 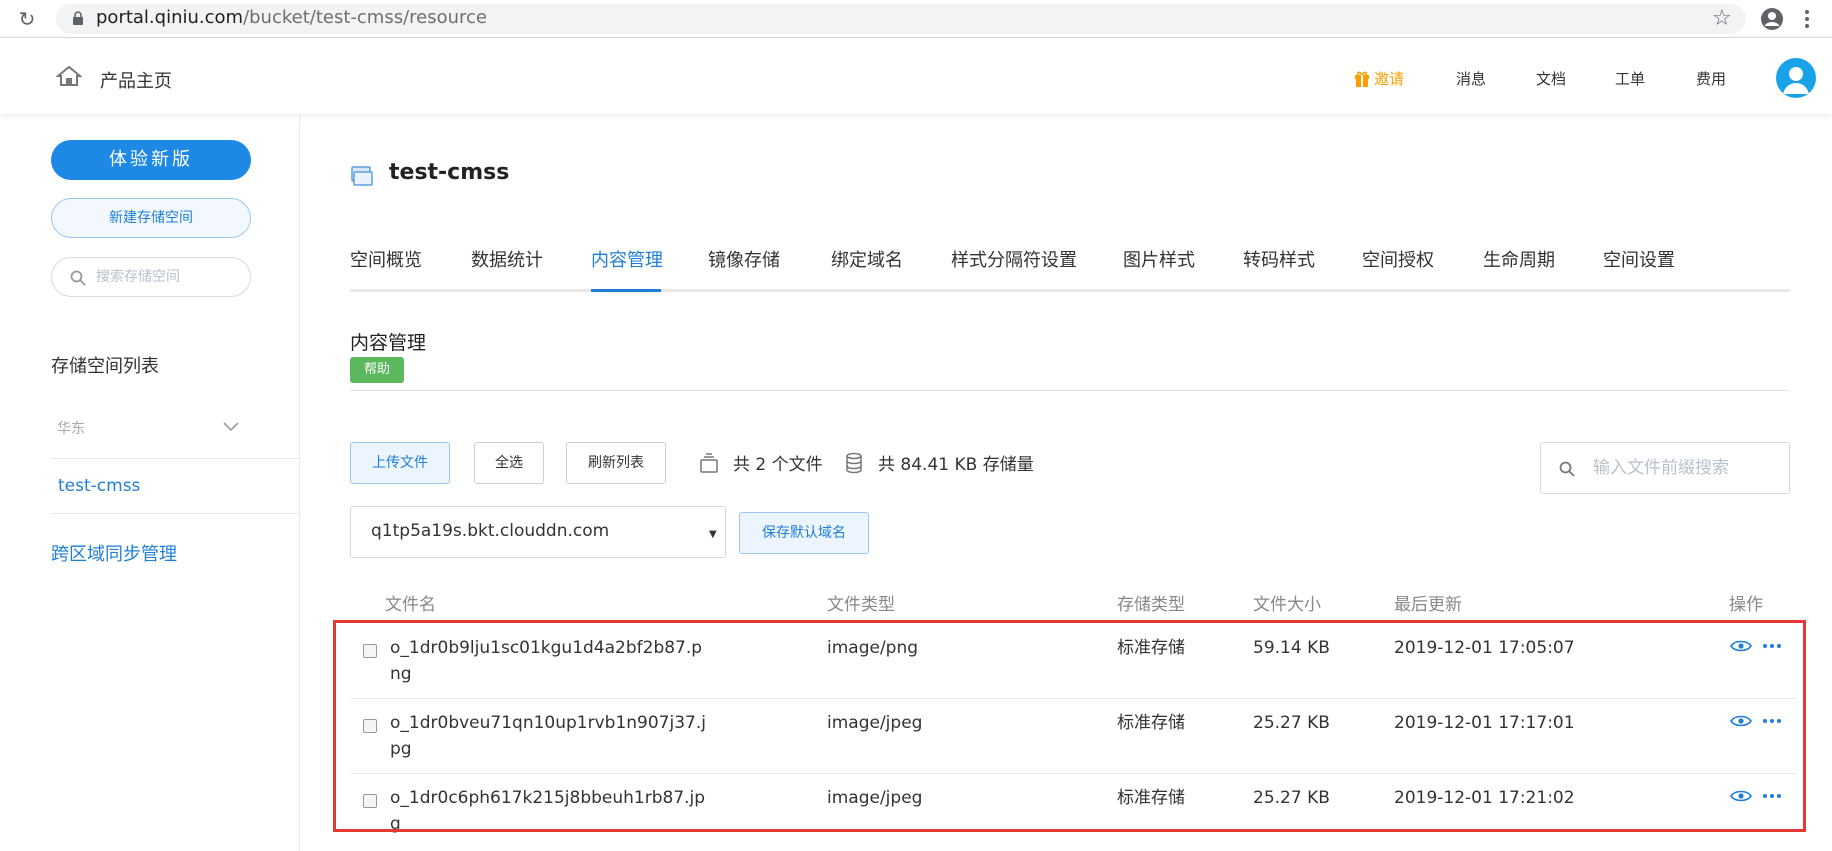 What do you see at coordinates (1683, 468) in the screenshot?
I see `file-prefix-search-input` at bounding box center [1683, 468].